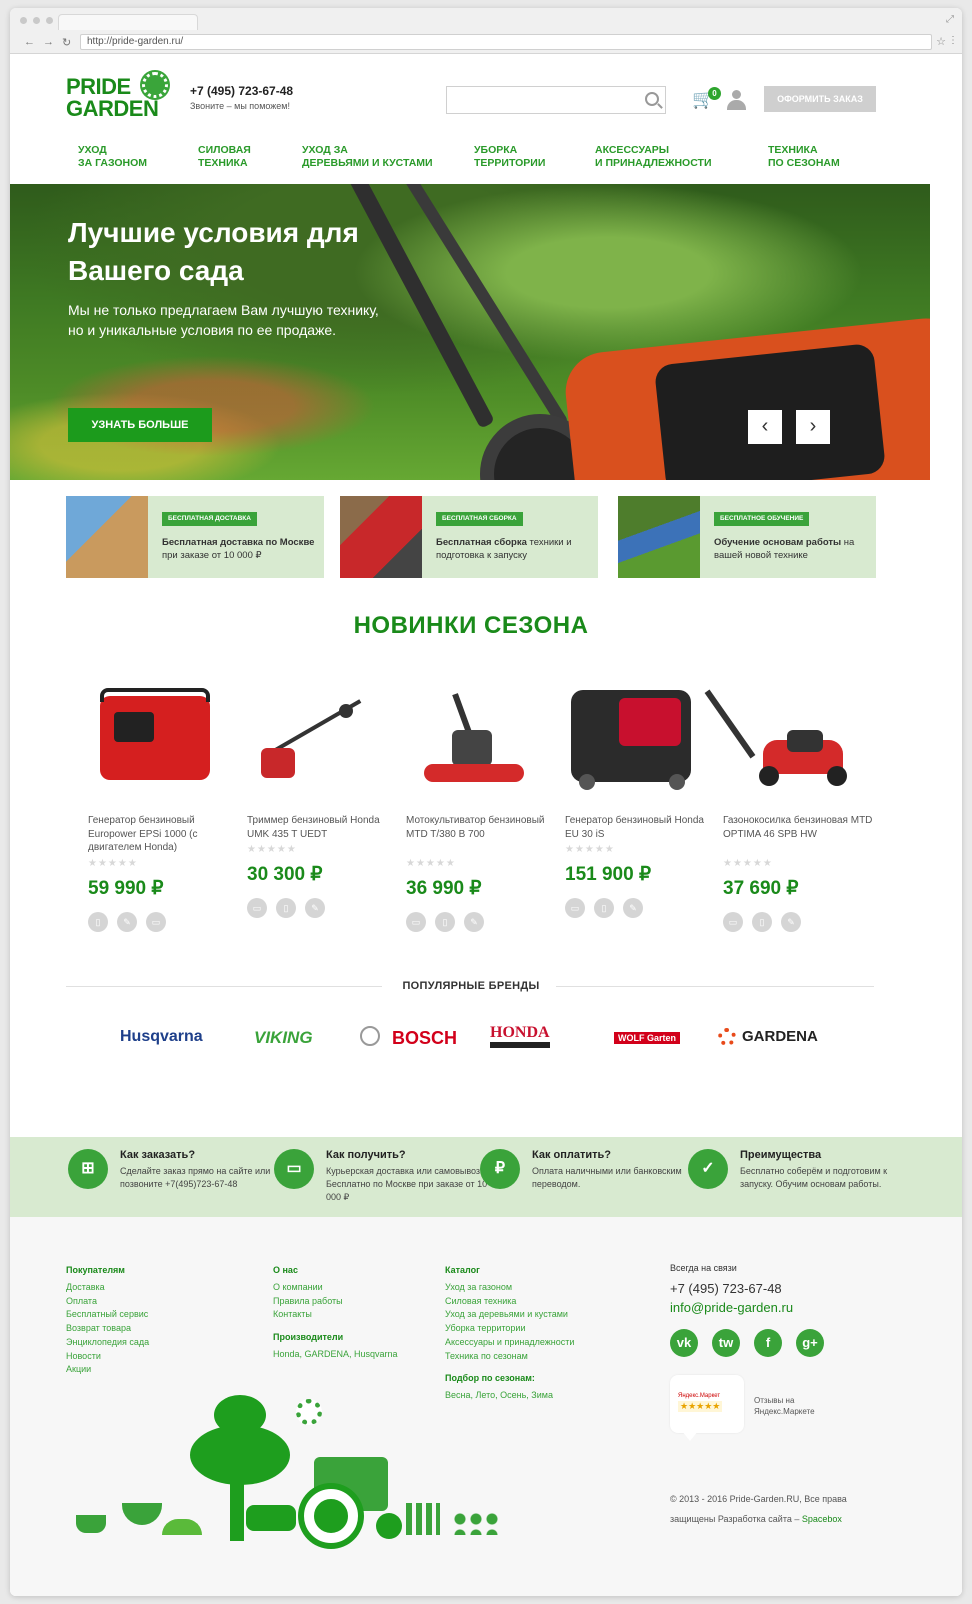  Describe the element at coordinates (155, 85) in the screenshot. I see `gear-icon` at that location.